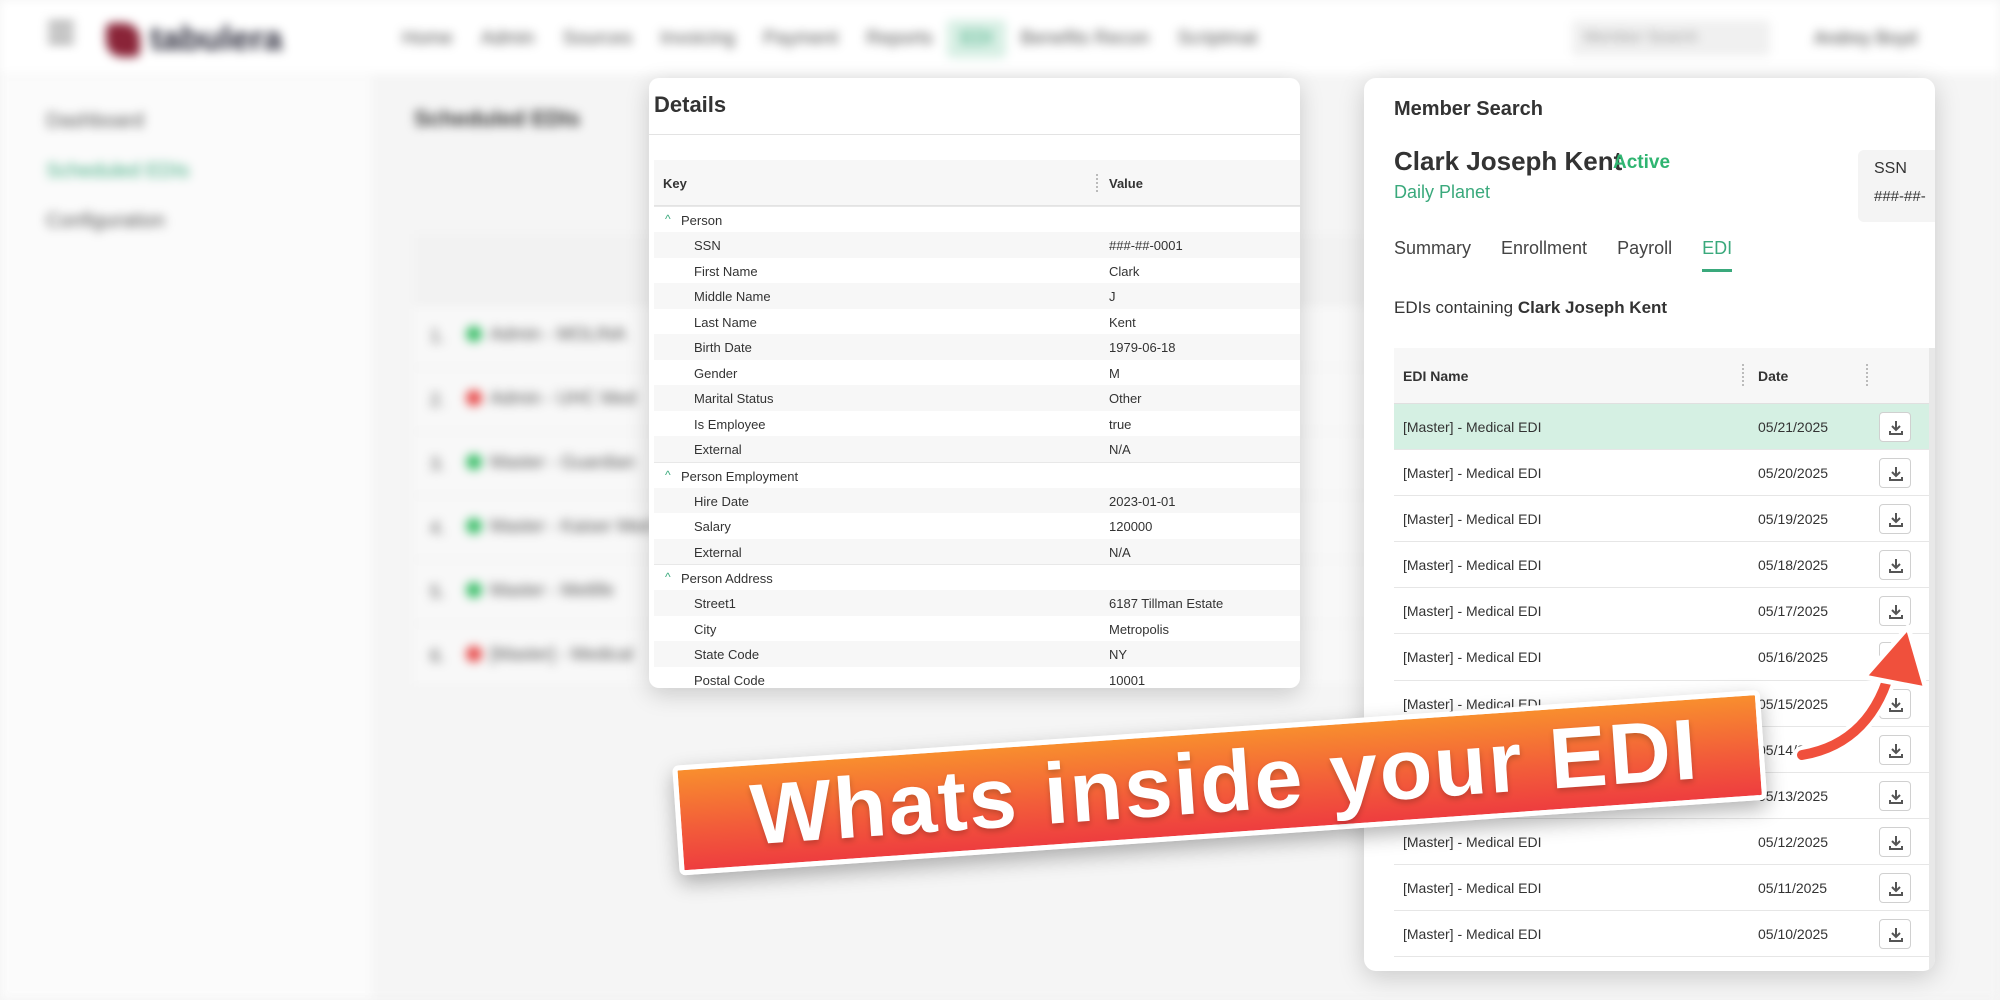  What do you see at coordinates (1865, 38) in the screenshot?
I see `user-menu: Andrey Boyd` at bounding box center [1865, 38].